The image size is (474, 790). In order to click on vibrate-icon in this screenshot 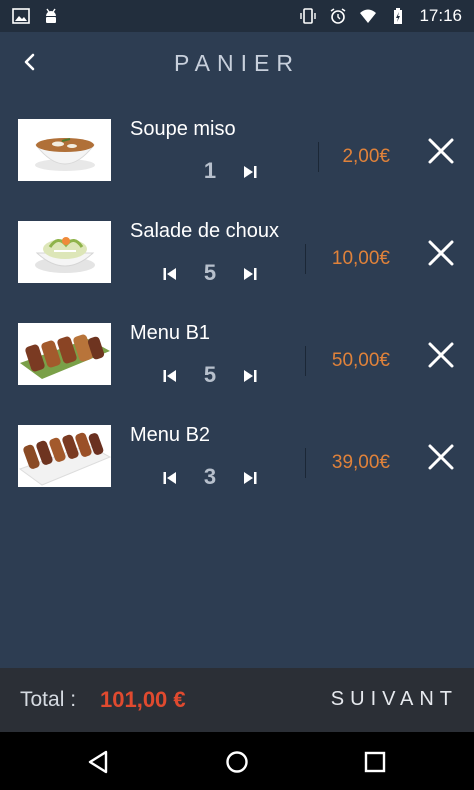, I will do `click(308, 16)`.